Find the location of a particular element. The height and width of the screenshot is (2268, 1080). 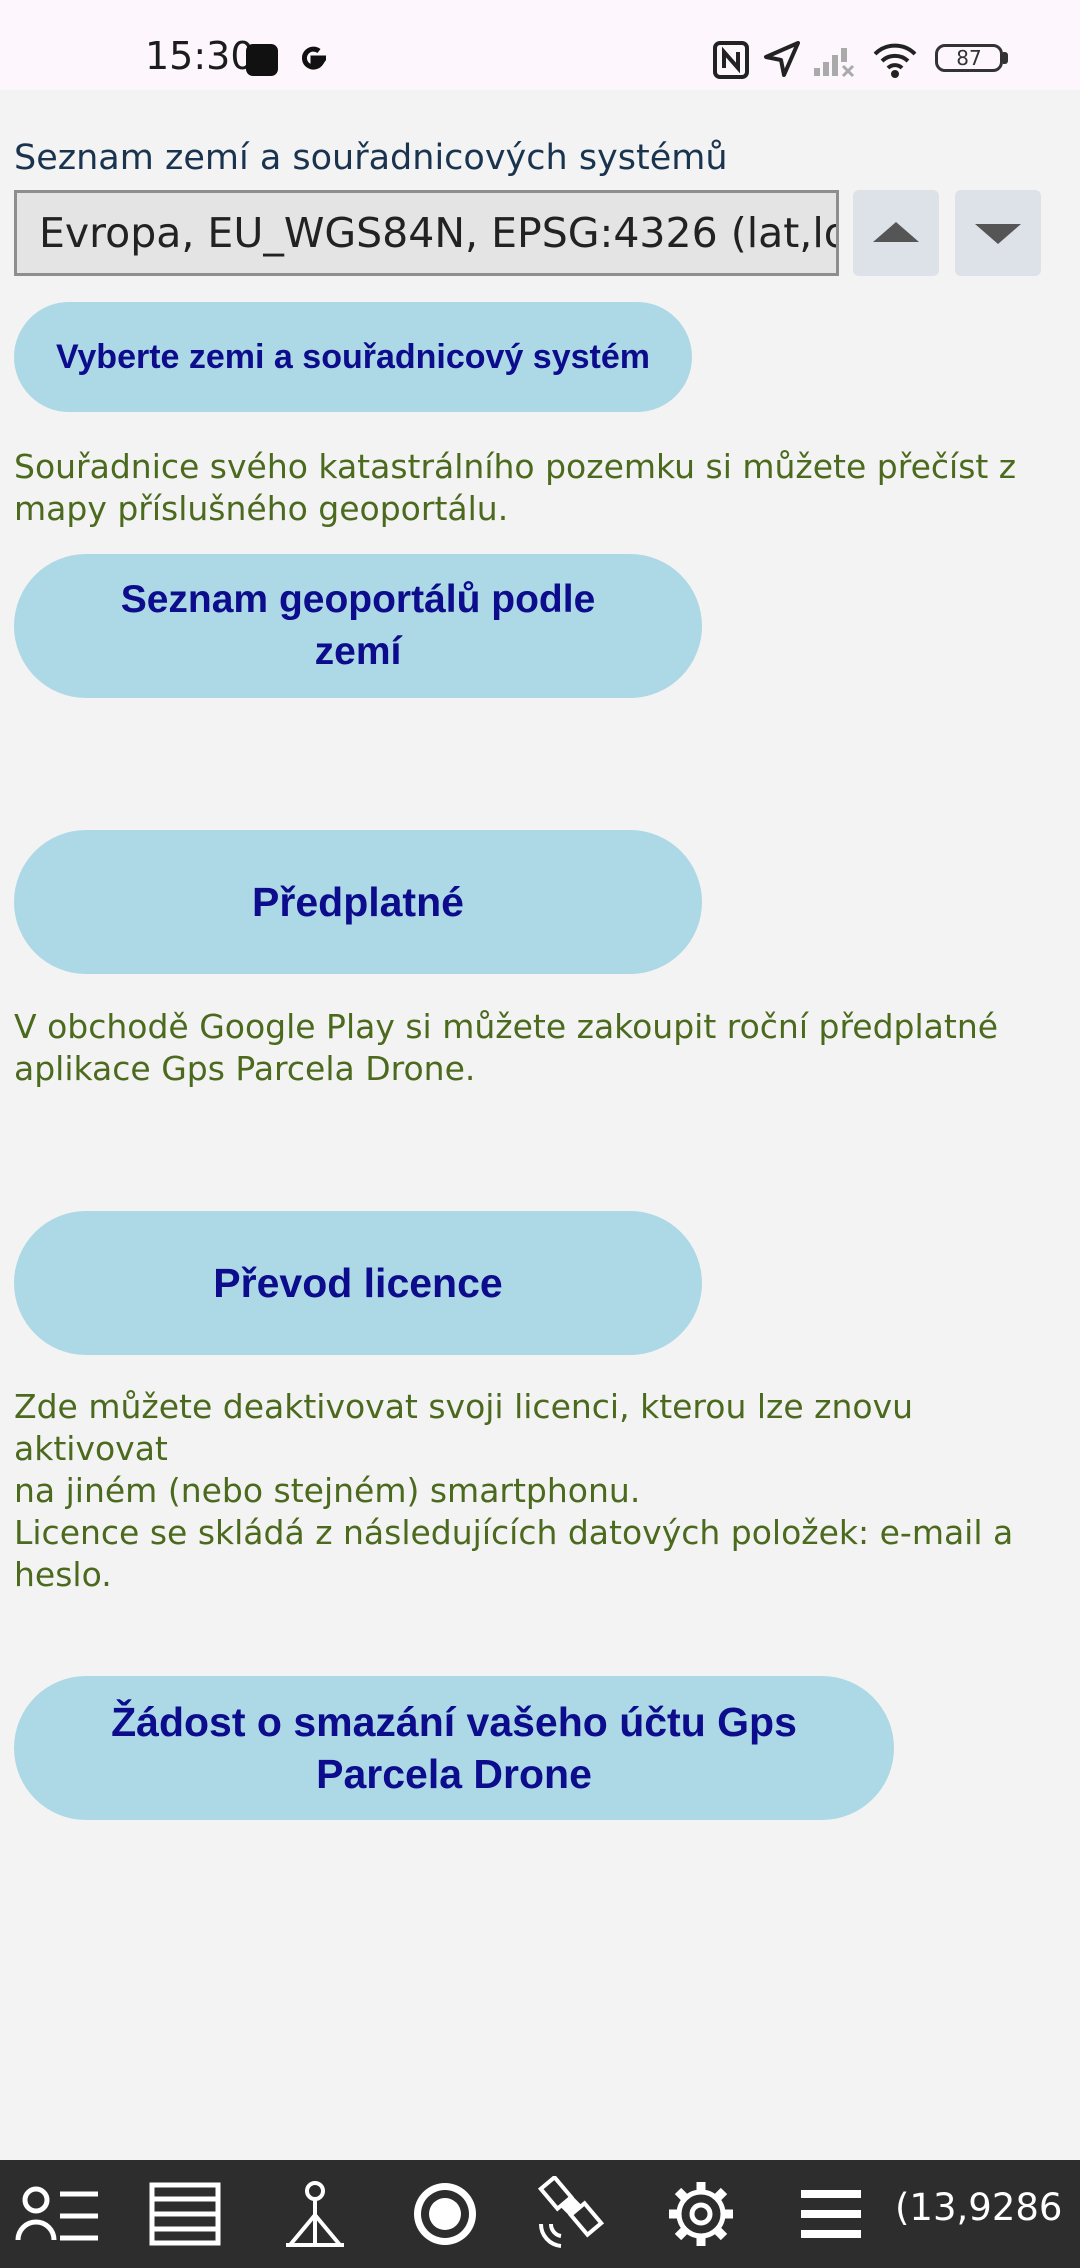

nav-layers-button is located at coordinates (185, 2214).